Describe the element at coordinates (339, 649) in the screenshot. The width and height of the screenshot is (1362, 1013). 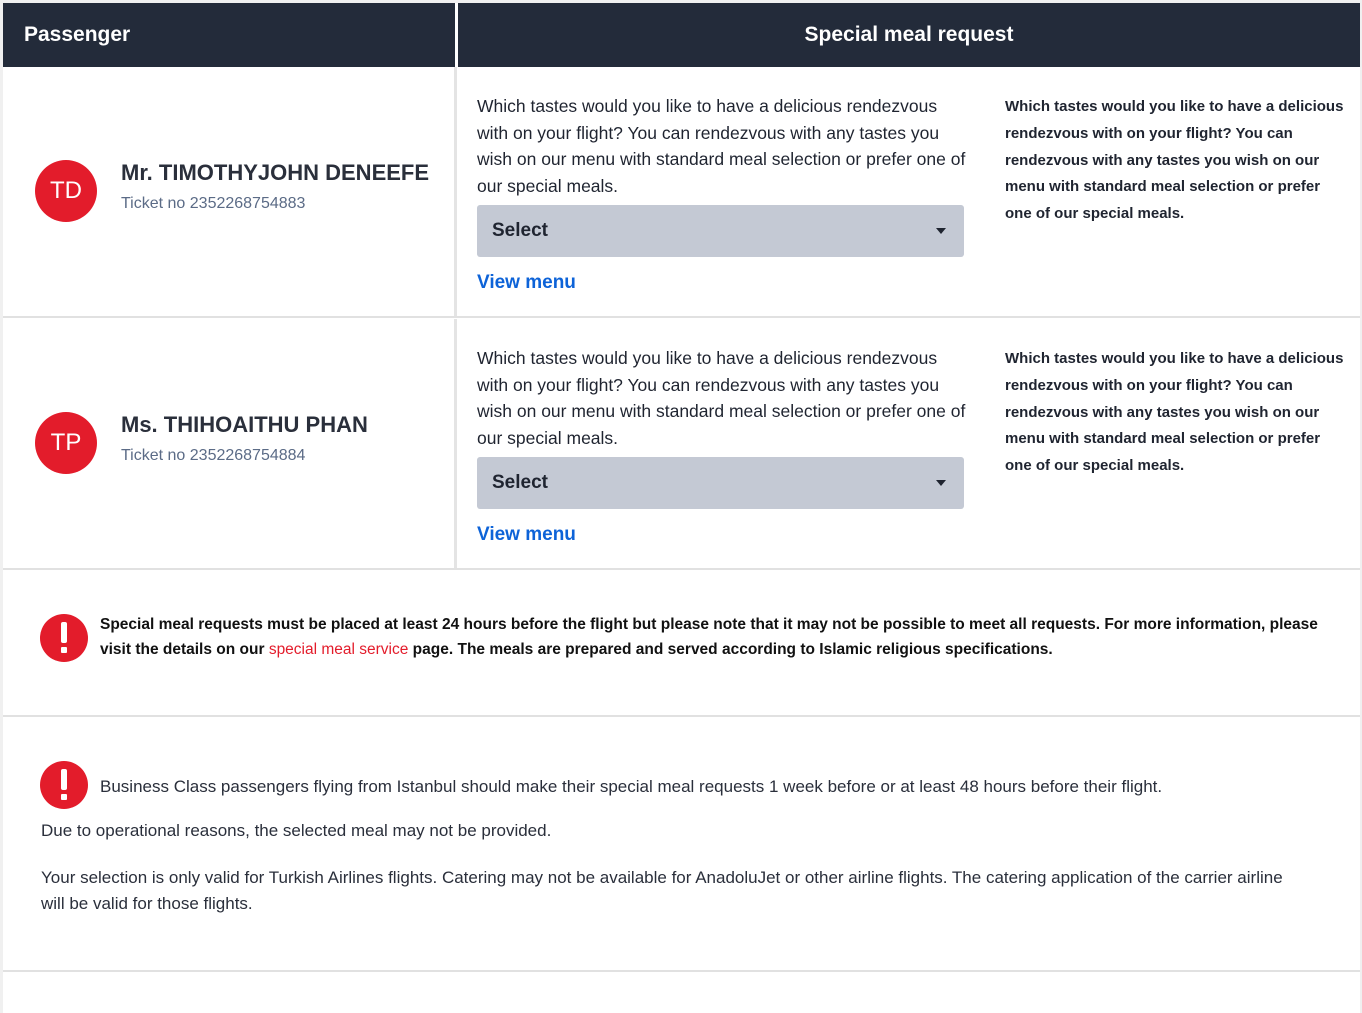
I see `special-meal-service-link: special meal service` at that location.